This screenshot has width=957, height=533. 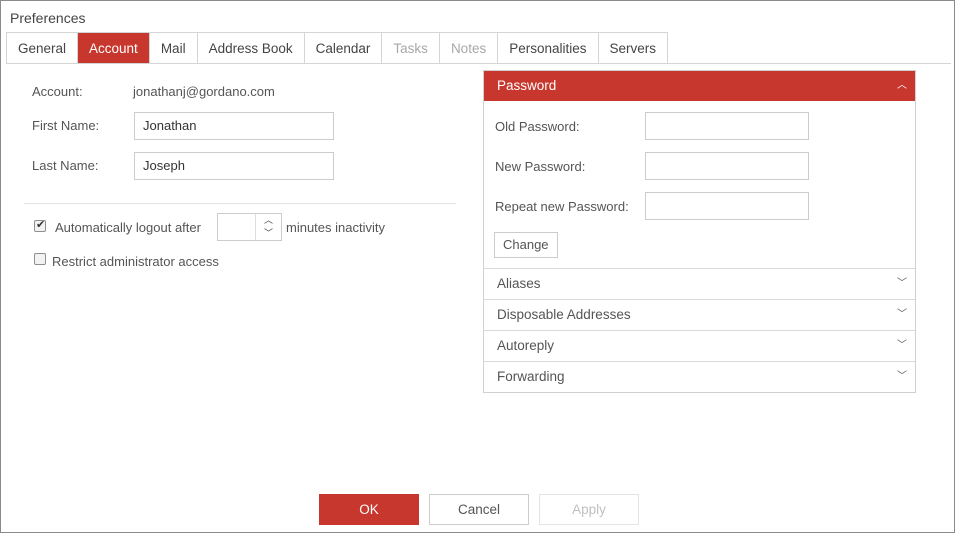 I want to click on new-password-label: New Password:, so click(x=540, y=166).